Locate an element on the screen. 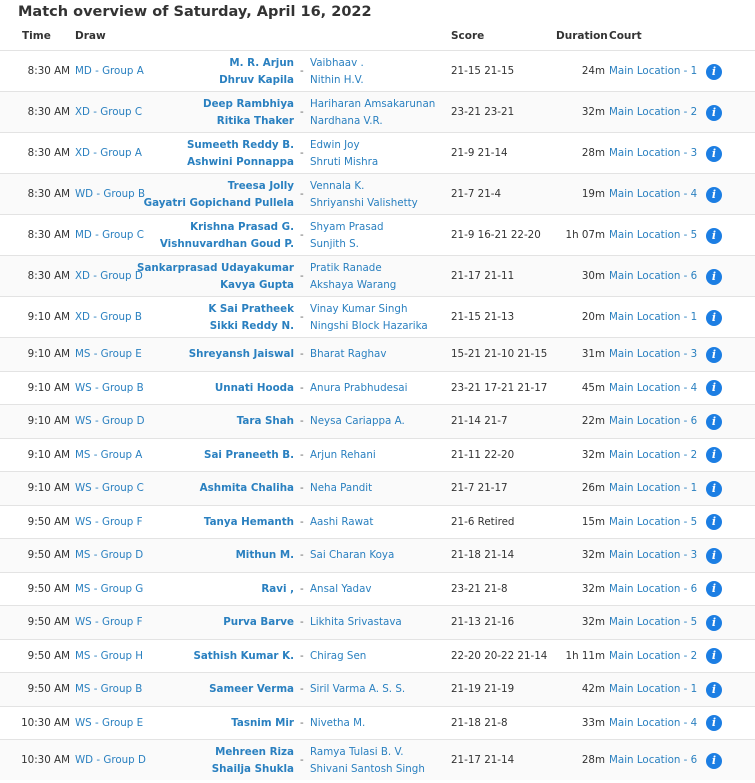 This screenshot has width=755, height=783. player-link: Vennala K. is located at coordinates (364, 186).